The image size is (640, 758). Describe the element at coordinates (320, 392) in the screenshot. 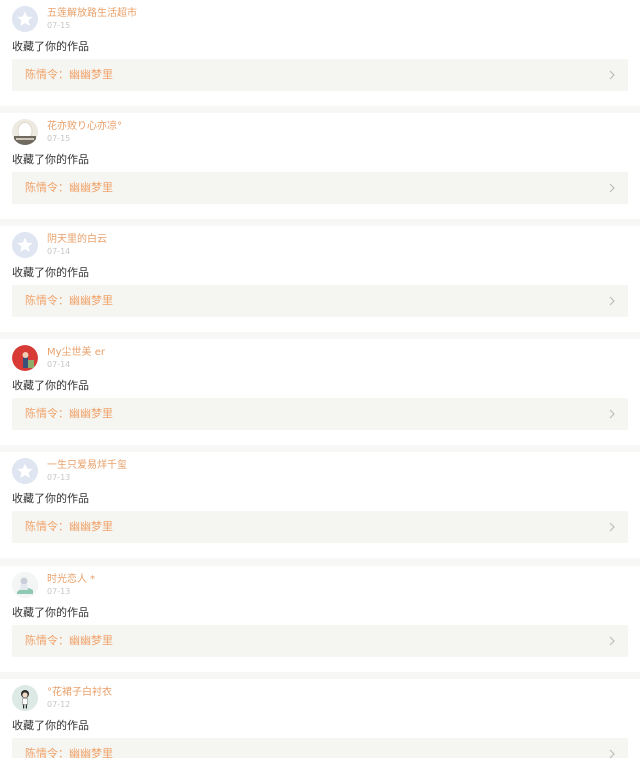

I see `notification-card: My尘世美 er 07-14 收藏了你的作品 陈情令：幽幽梦里` at that location.